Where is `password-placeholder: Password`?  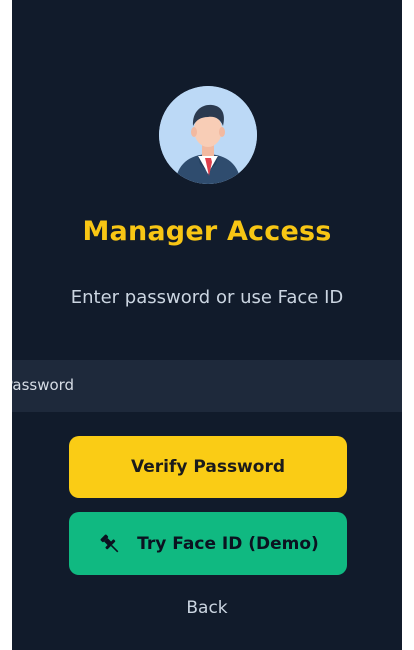 password-placeholder: Password is located at coordinates (43, 385).